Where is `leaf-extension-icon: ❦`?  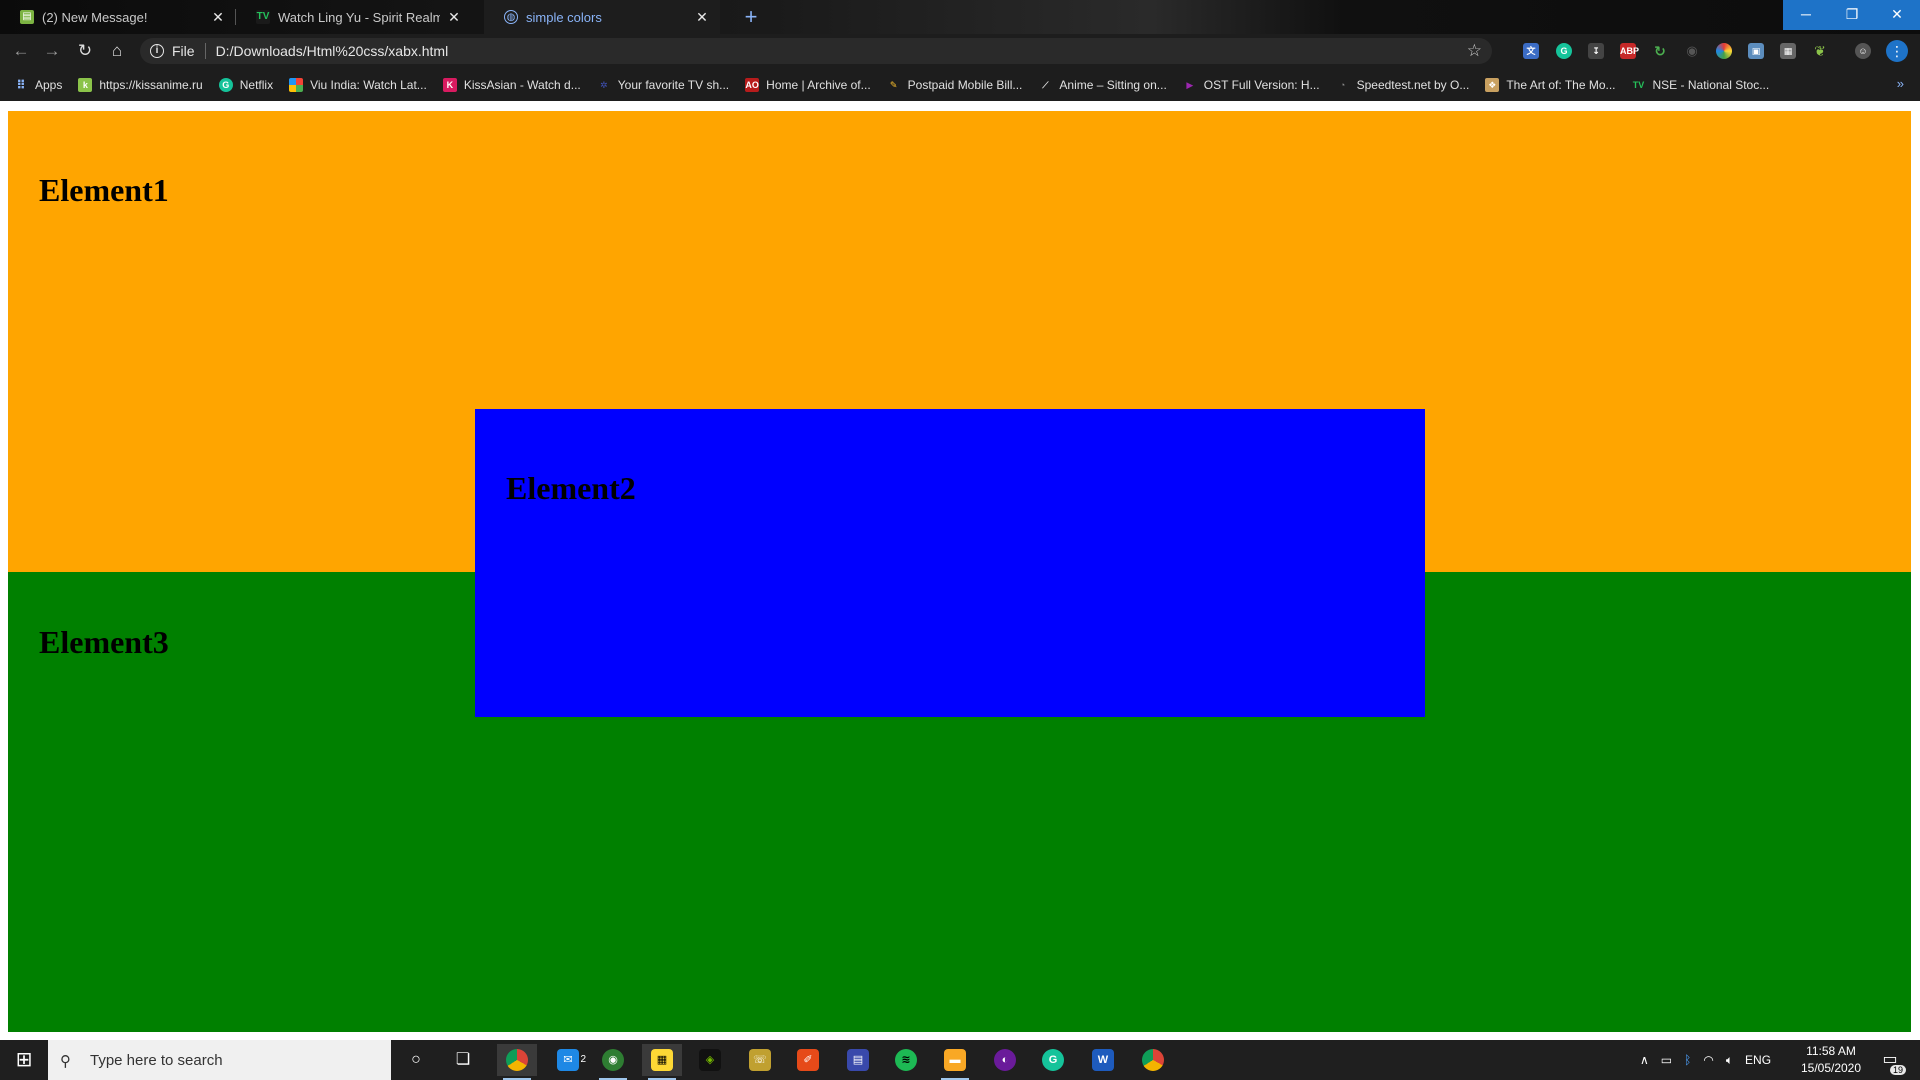 leaf-extension-icon: ❦ is located at coordinates (1820, 51).